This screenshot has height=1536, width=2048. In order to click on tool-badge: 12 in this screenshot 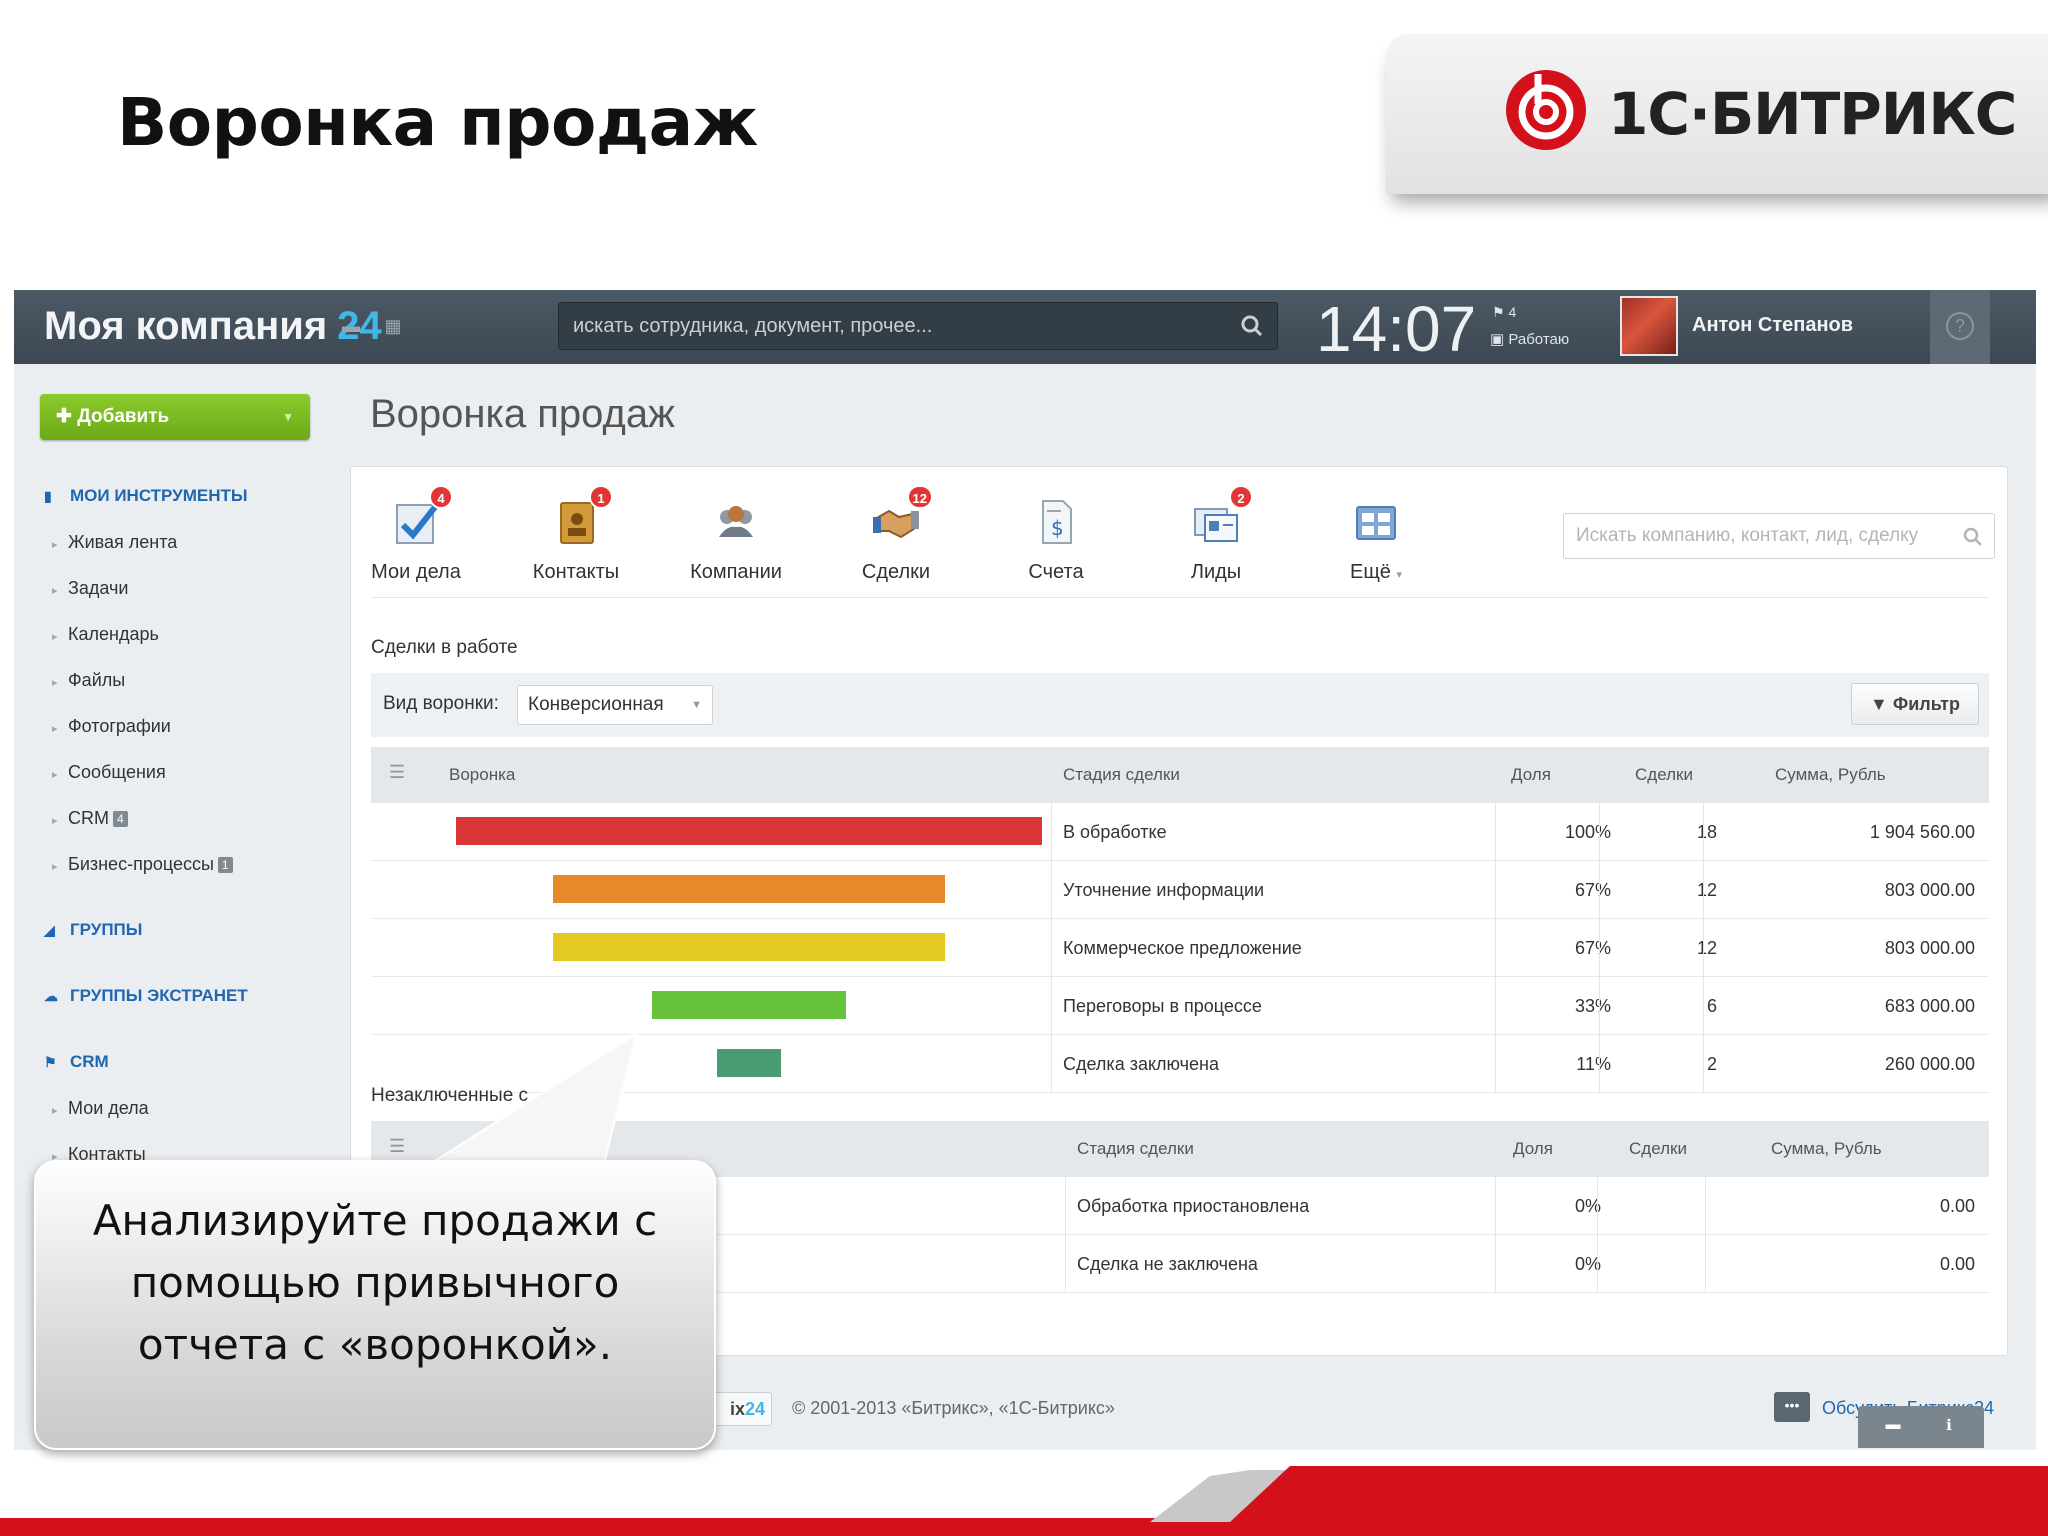, I will do `click(919, 497)`.